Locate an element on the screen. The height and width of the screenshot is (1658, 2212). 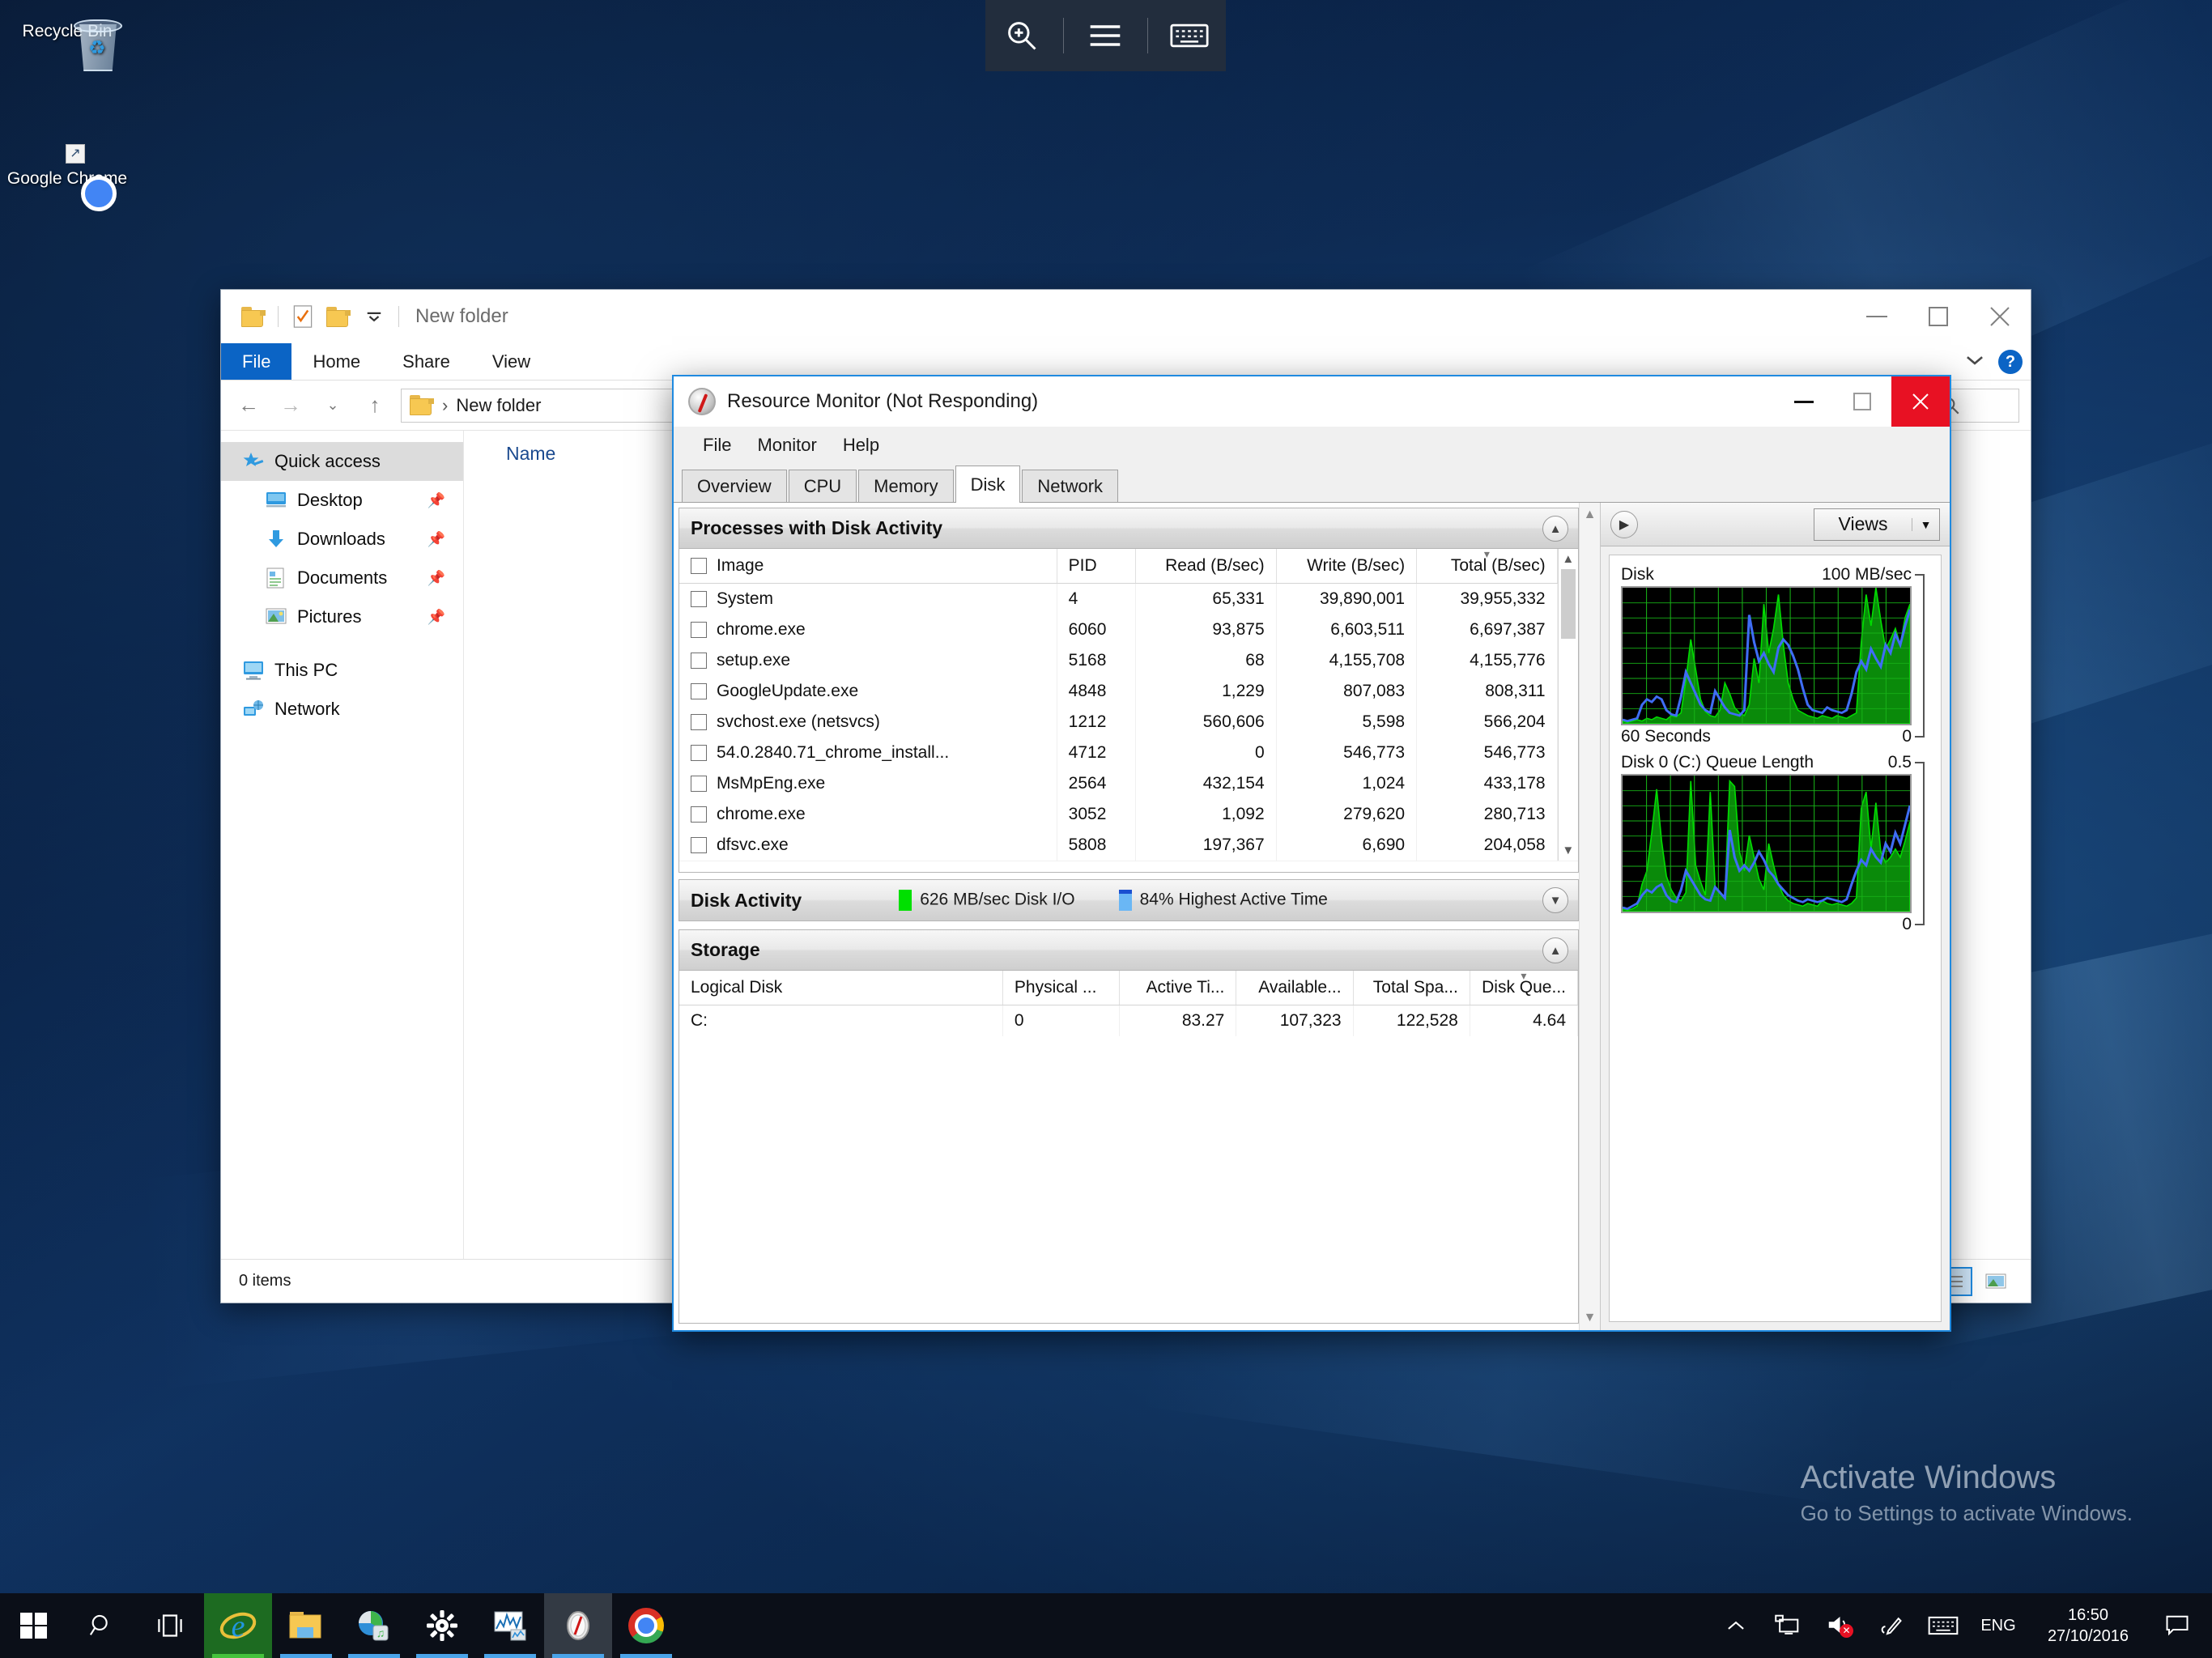
menu-help: Help is located at coordinates (861, 445).